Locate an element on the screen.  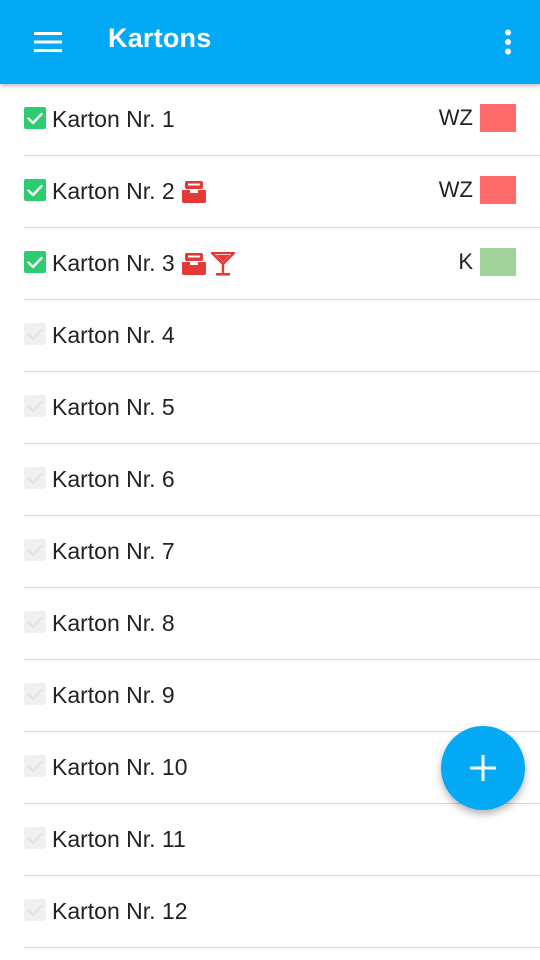
location-tag: K is located at coordinates (487, 262).